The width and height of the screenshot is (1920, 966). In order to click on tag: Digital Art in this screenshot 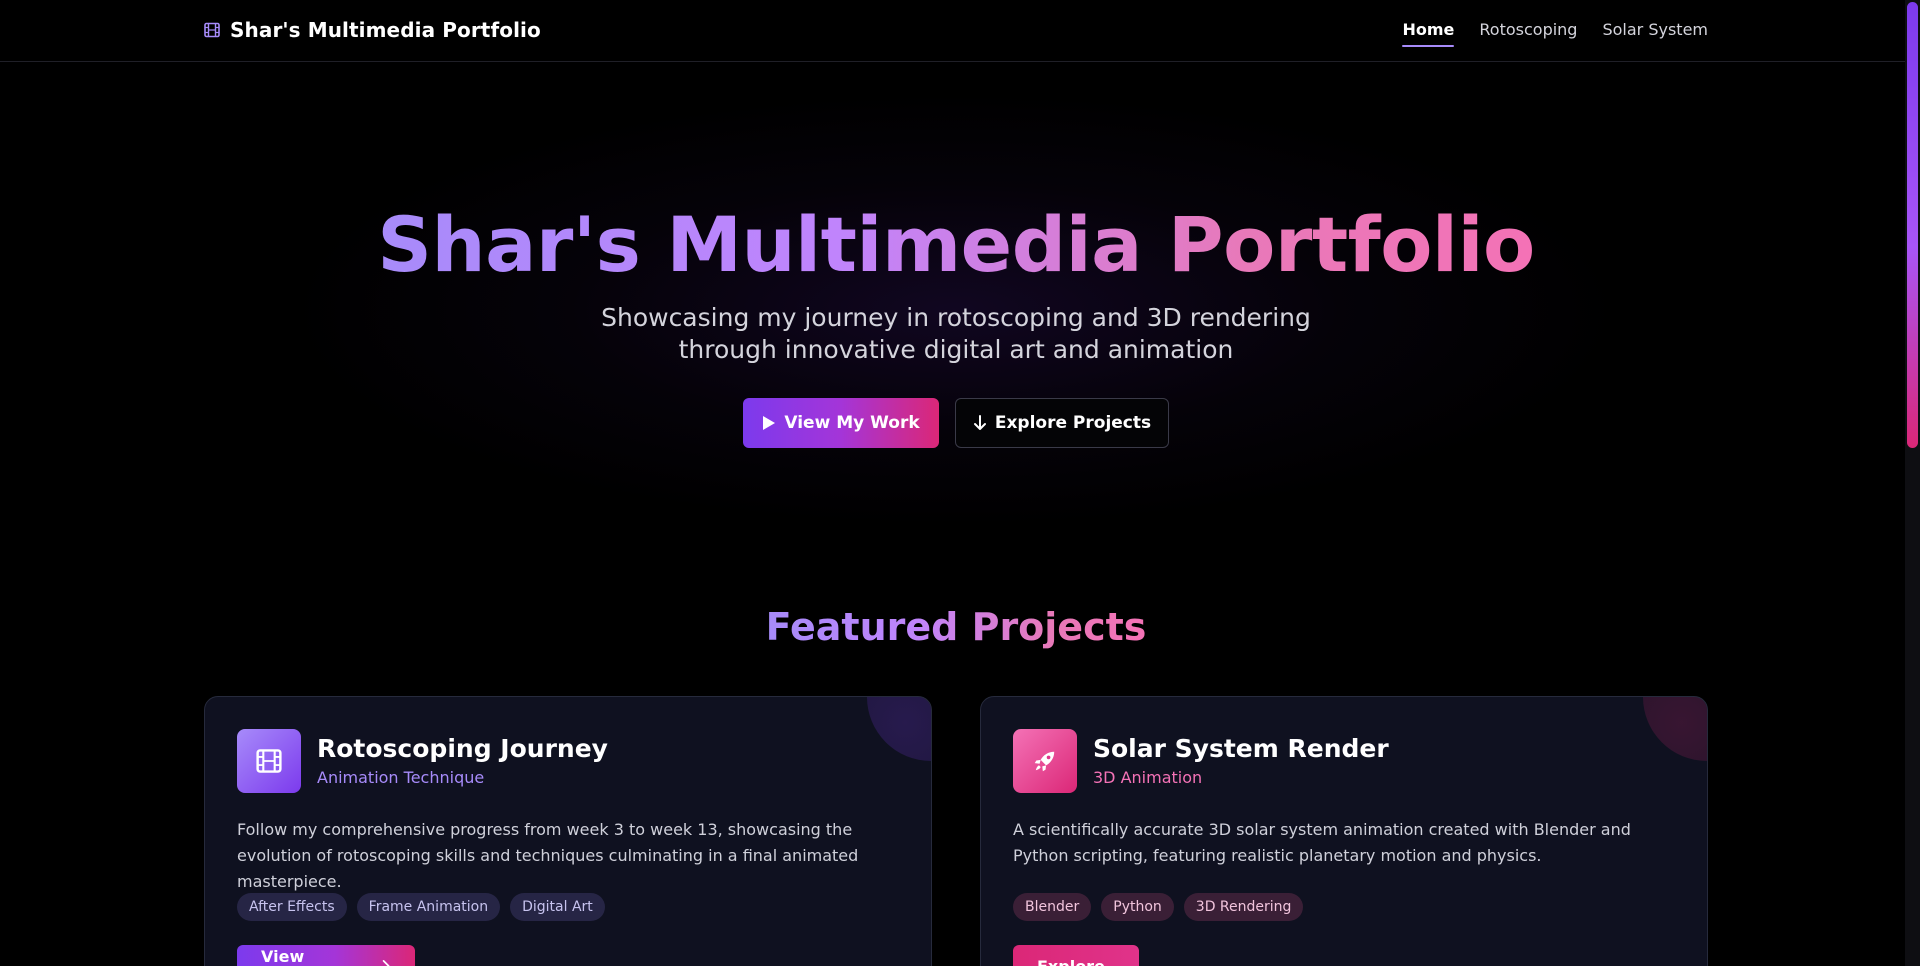, I will do `click(557, 907)`.